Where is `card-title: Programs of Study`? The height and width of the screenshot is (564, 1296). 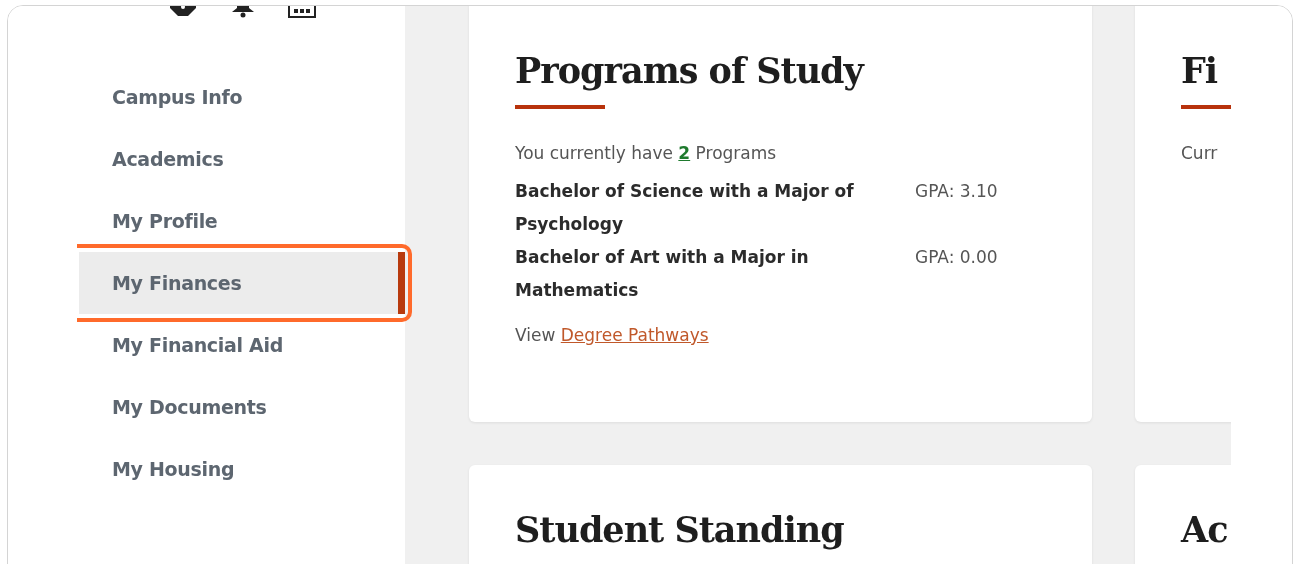
card-title: Programs of Study is located at coordinates (690, 70).